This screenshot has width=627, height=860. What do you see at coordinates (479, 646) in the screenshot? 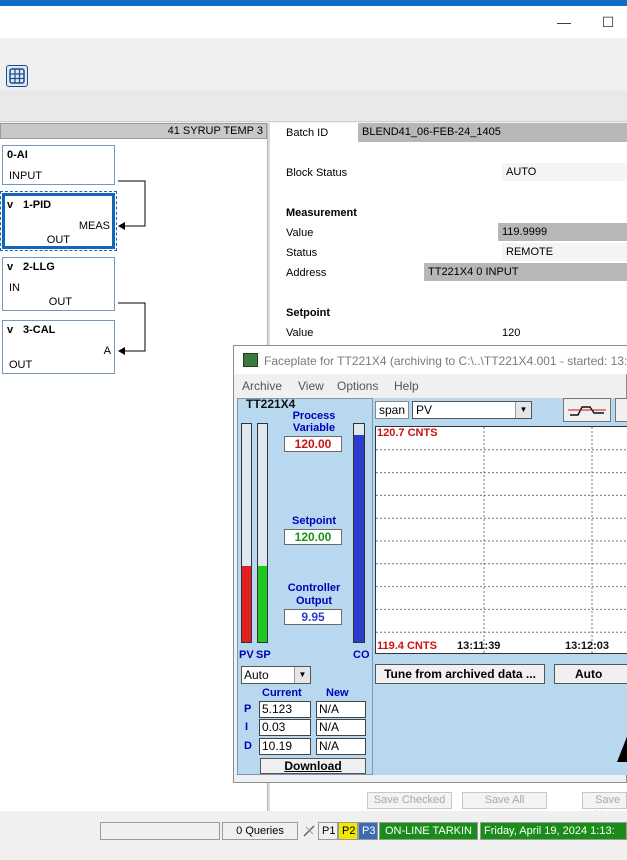
I see `time-tick-1: 13:11:39` at bounding box center [479, 646].